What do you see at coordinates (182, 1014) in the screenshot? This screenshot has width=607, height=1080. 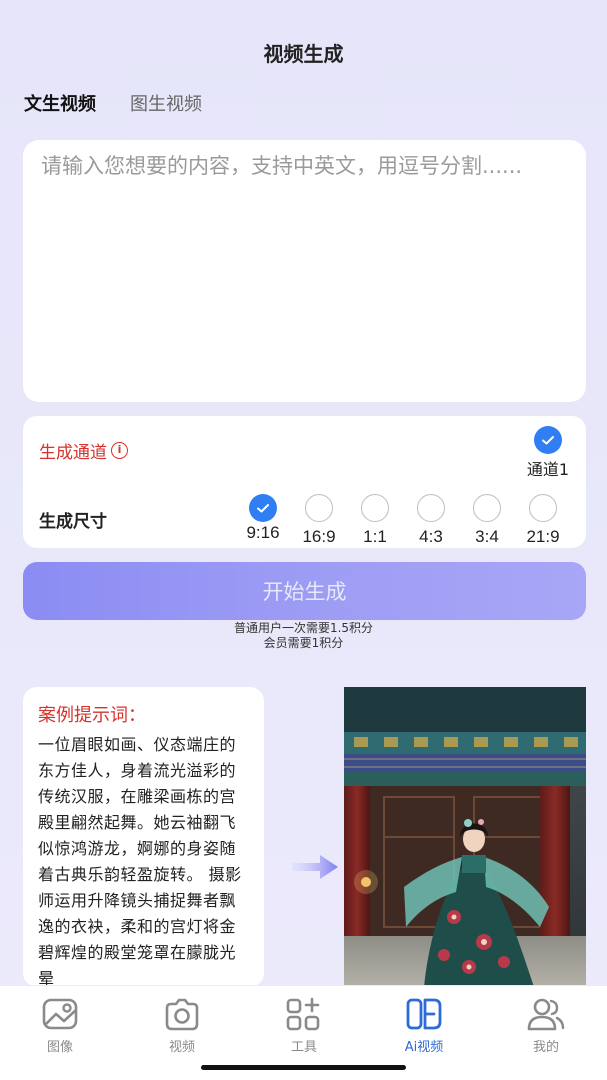 I see `camera-icon` at bounding box center [182, 1014].